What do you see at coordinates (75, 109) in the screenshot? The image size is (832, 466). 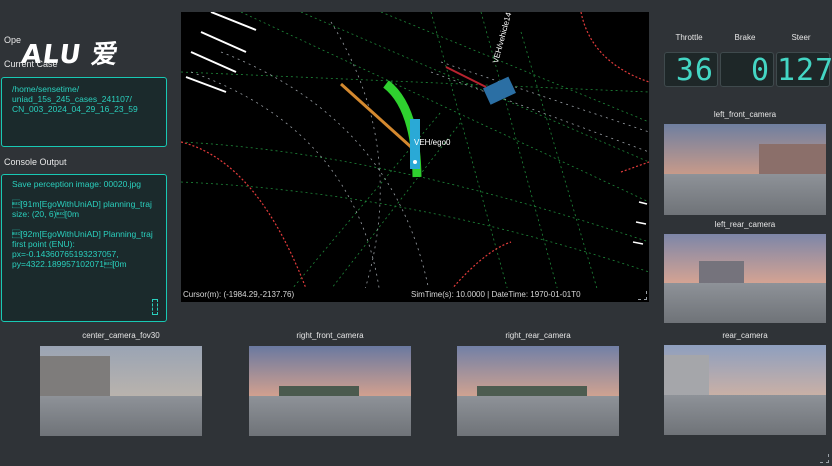 I see `case-path-line: CN_003_2024_04_29_16_23_59` at bounding box center [75, 109].